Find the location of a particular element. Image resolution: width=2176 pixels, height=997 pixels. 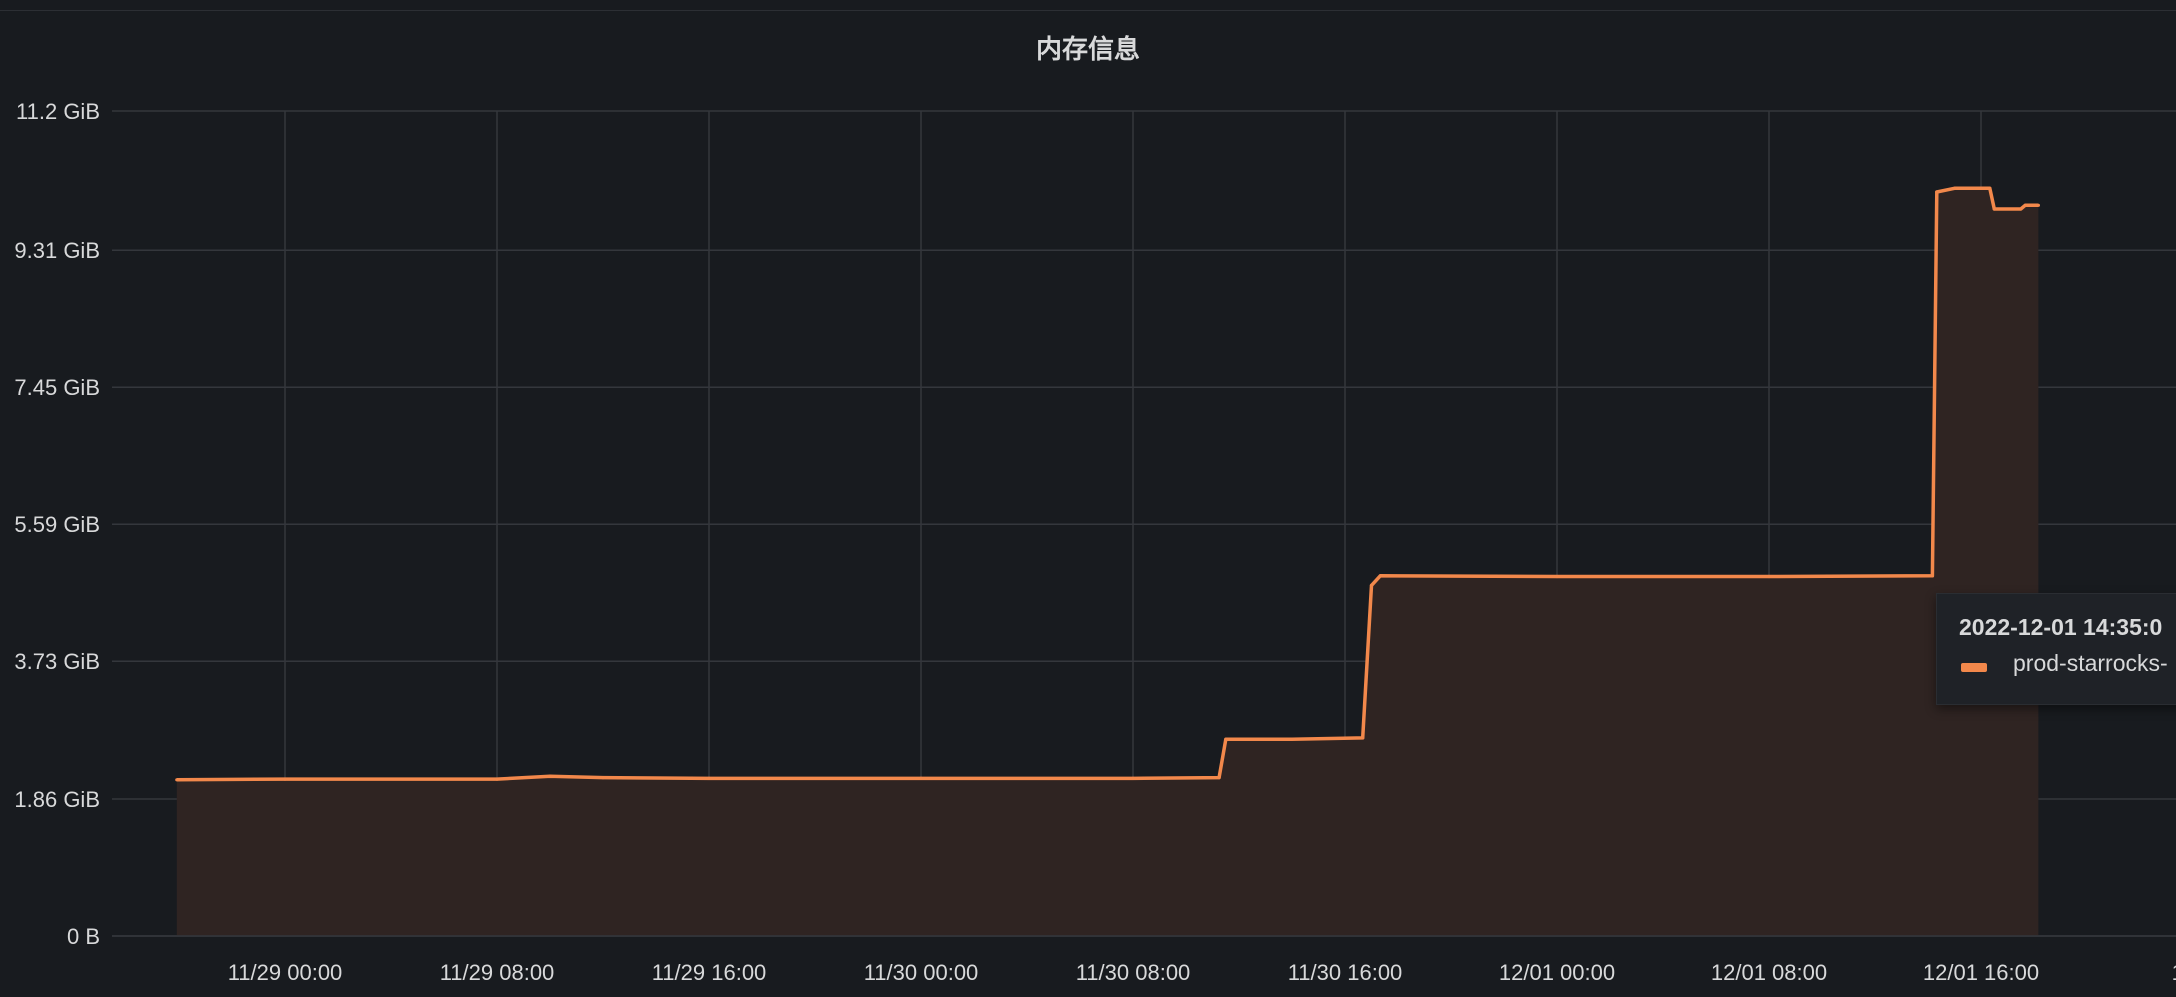

y-tick-label: 0 B is located at coordinates (83, 936).